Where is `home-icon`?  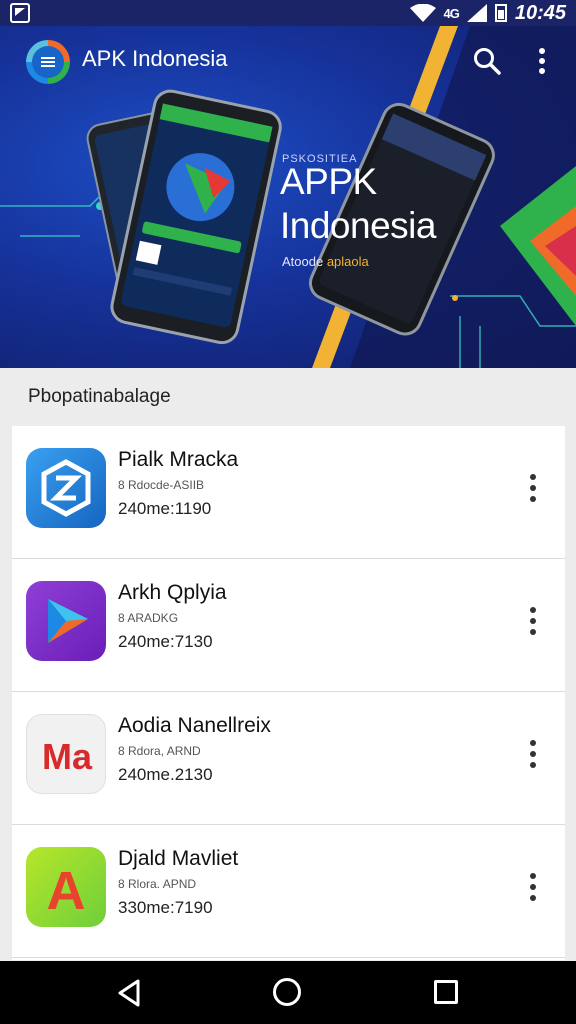 home-icon is located at coordinates (287, 992).